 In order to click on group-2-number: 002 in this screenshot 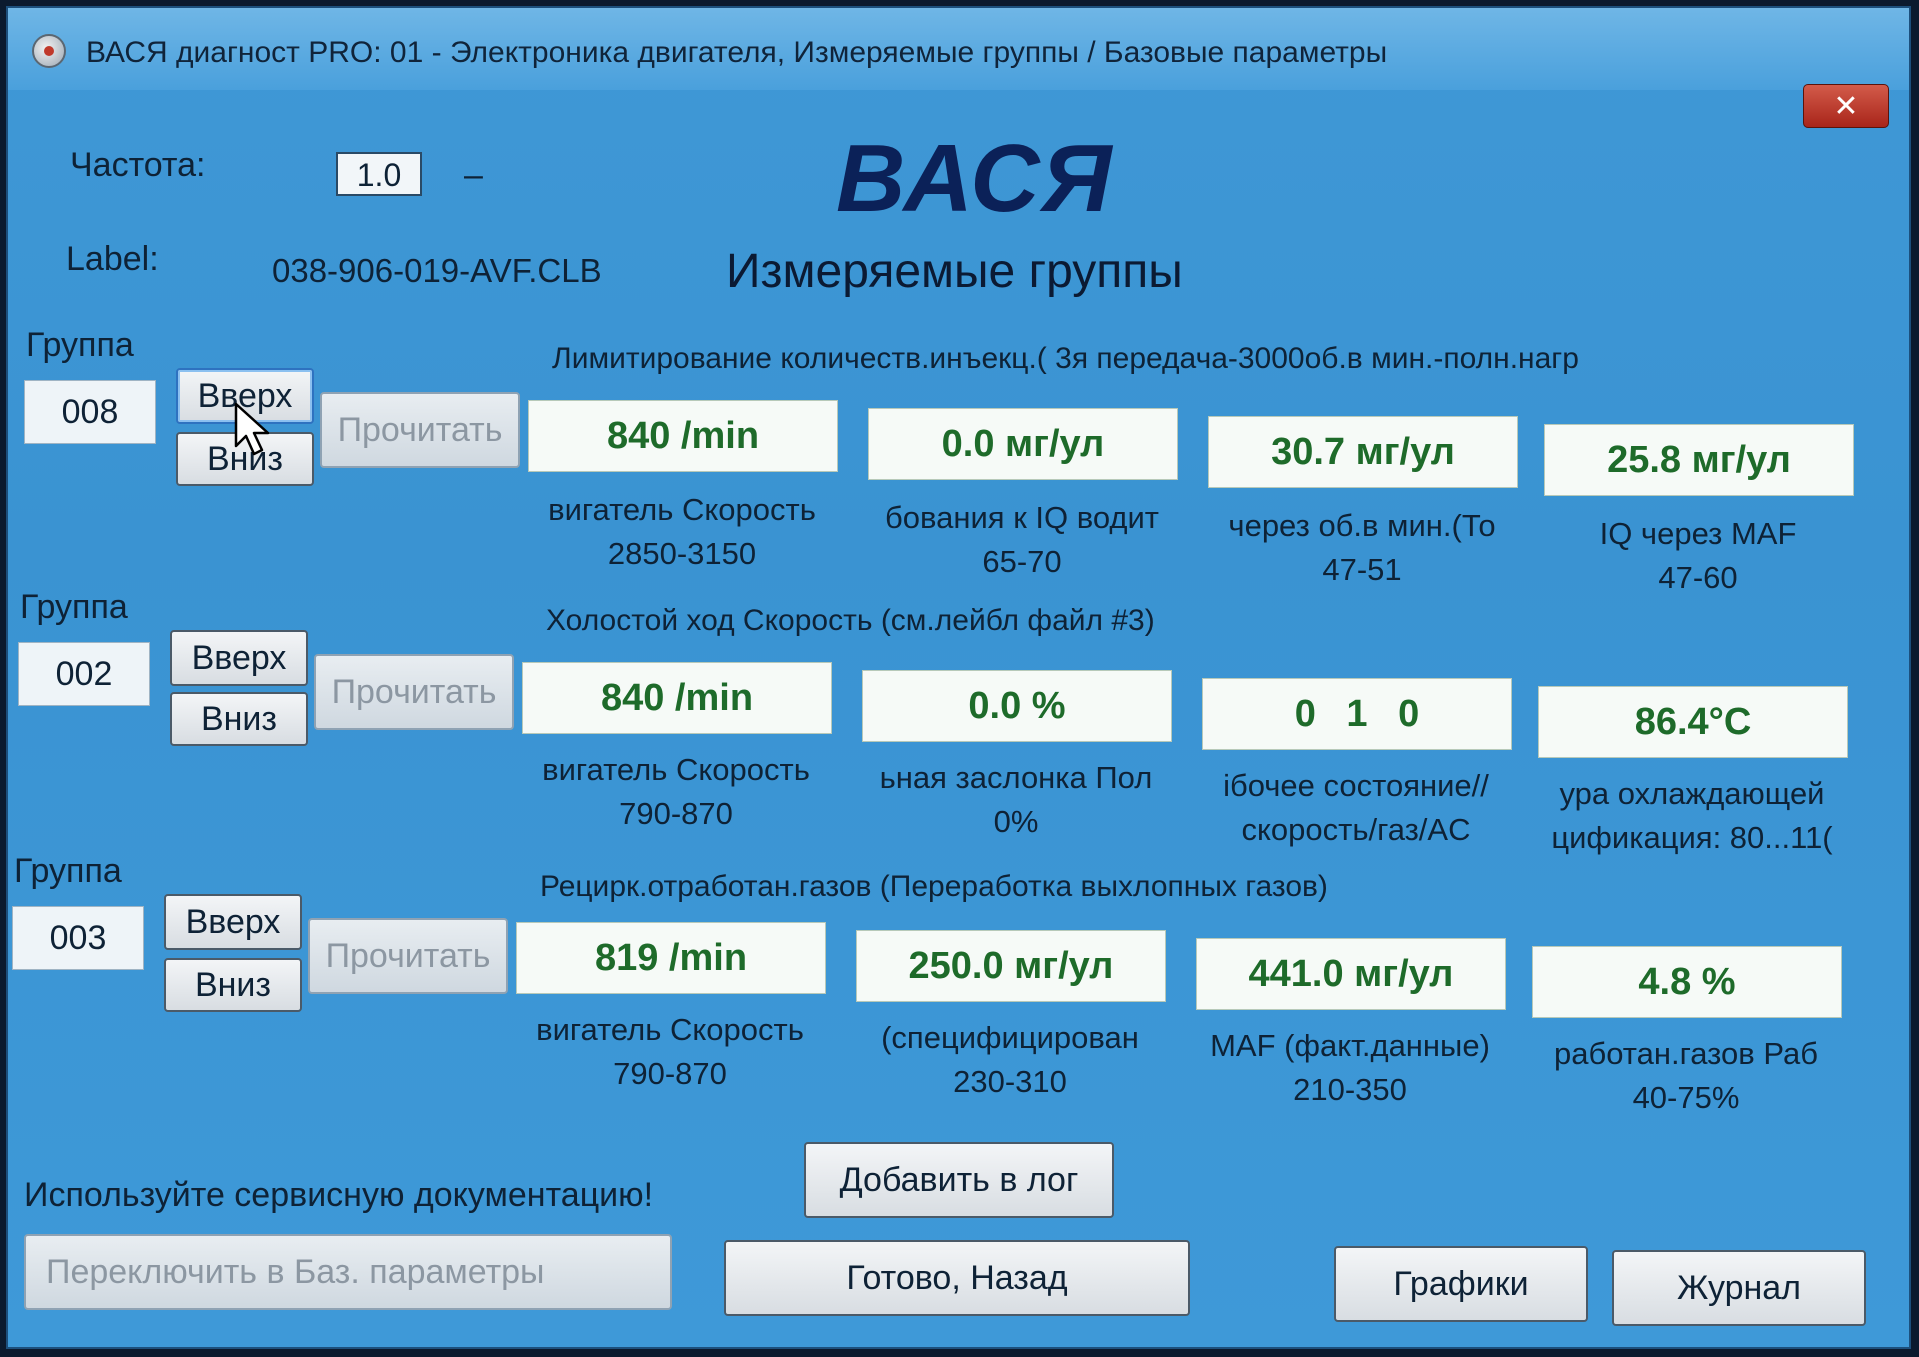, I will do `click(84, 674)`.